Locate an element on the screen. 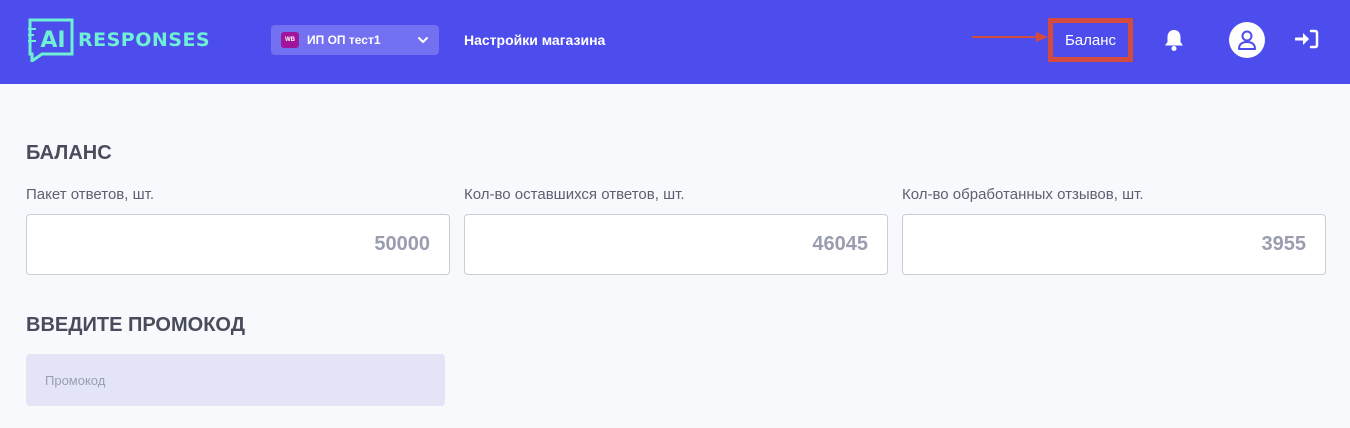  user-icon is located at coordinates (1247, 40).